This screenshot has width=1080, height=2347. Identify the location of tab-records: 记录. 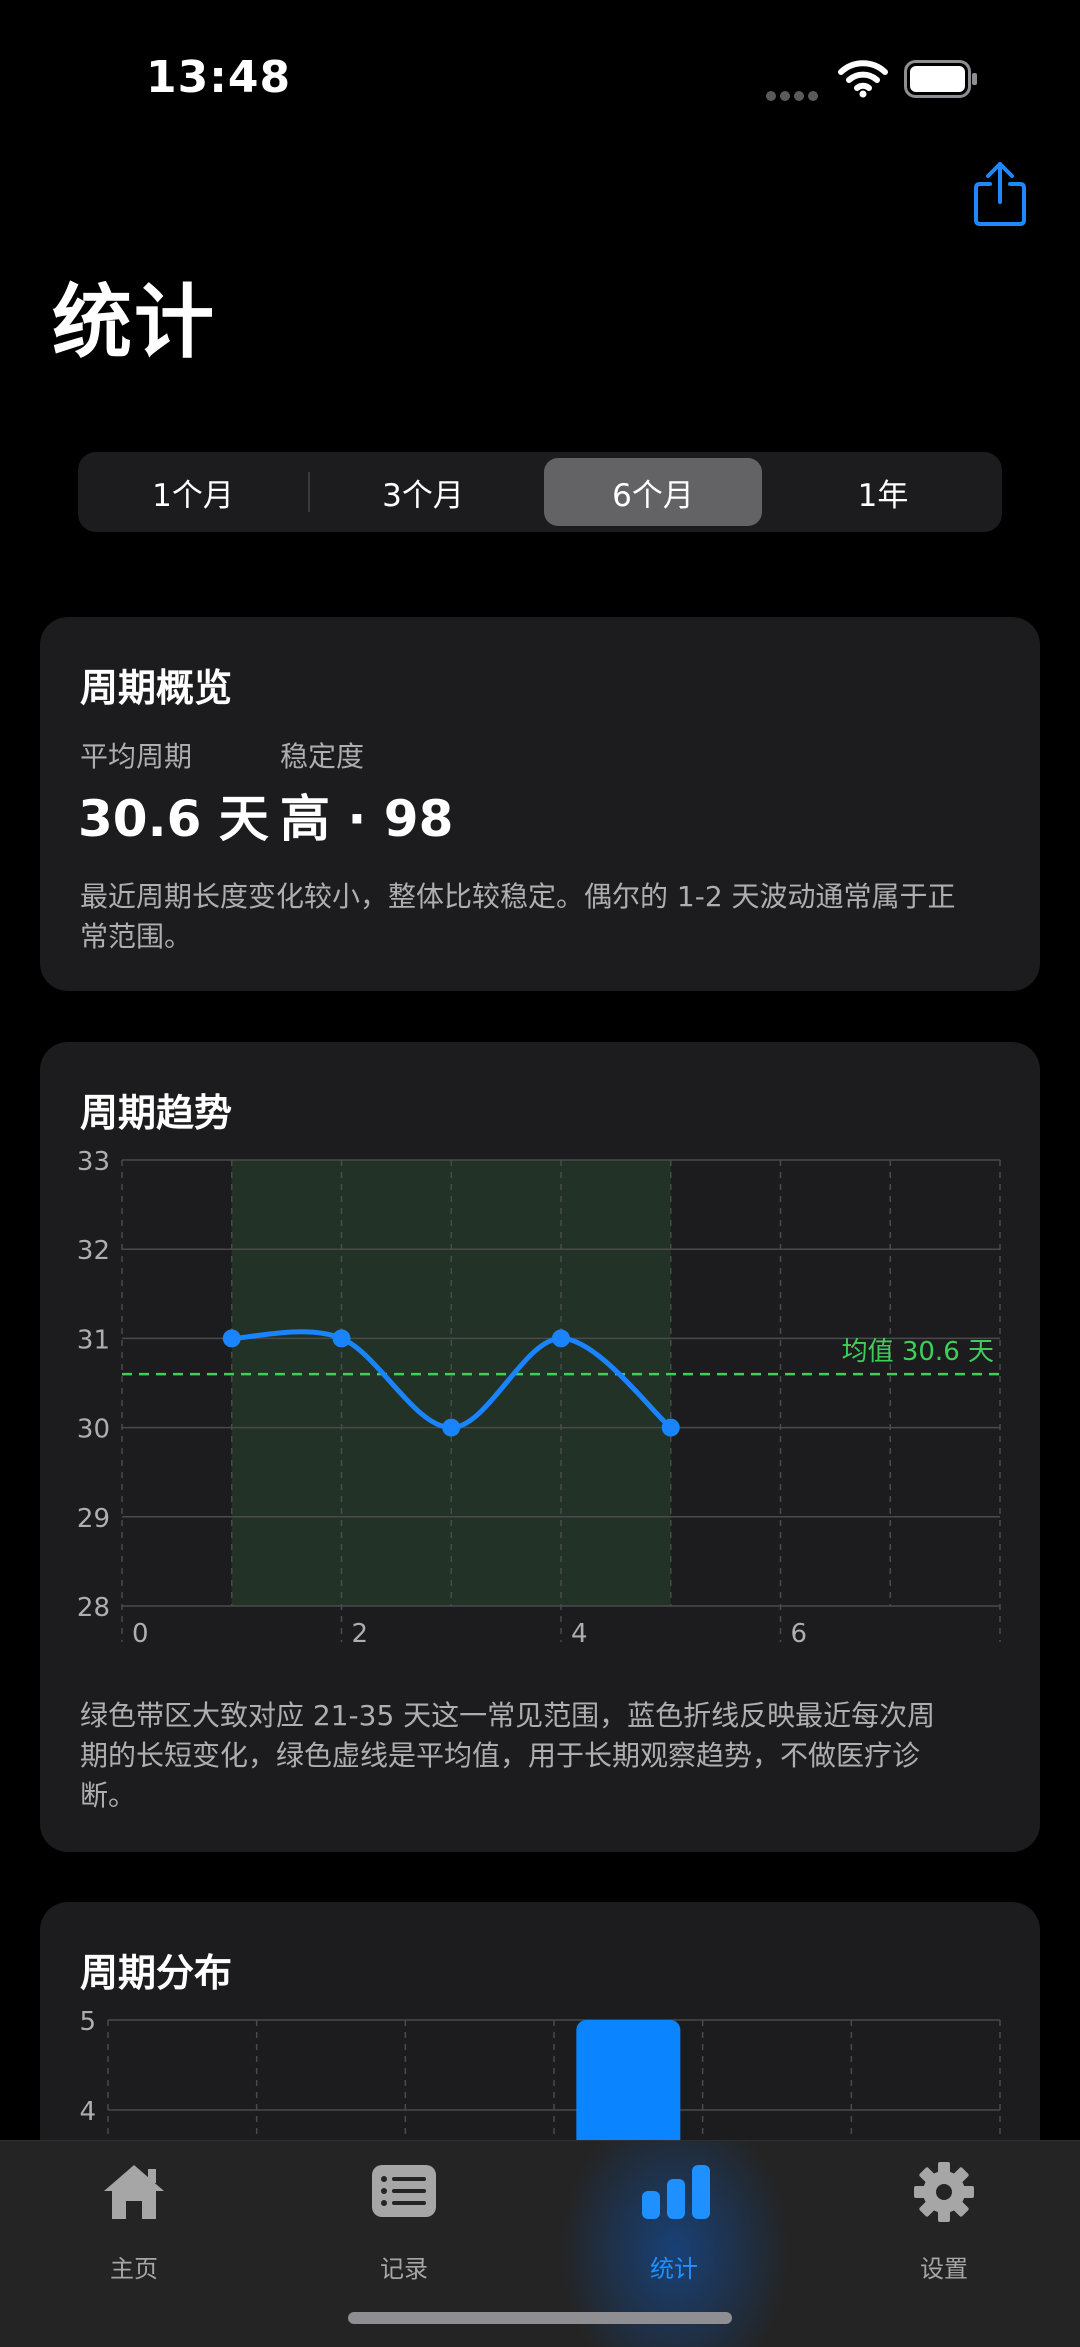
(404, 2222).